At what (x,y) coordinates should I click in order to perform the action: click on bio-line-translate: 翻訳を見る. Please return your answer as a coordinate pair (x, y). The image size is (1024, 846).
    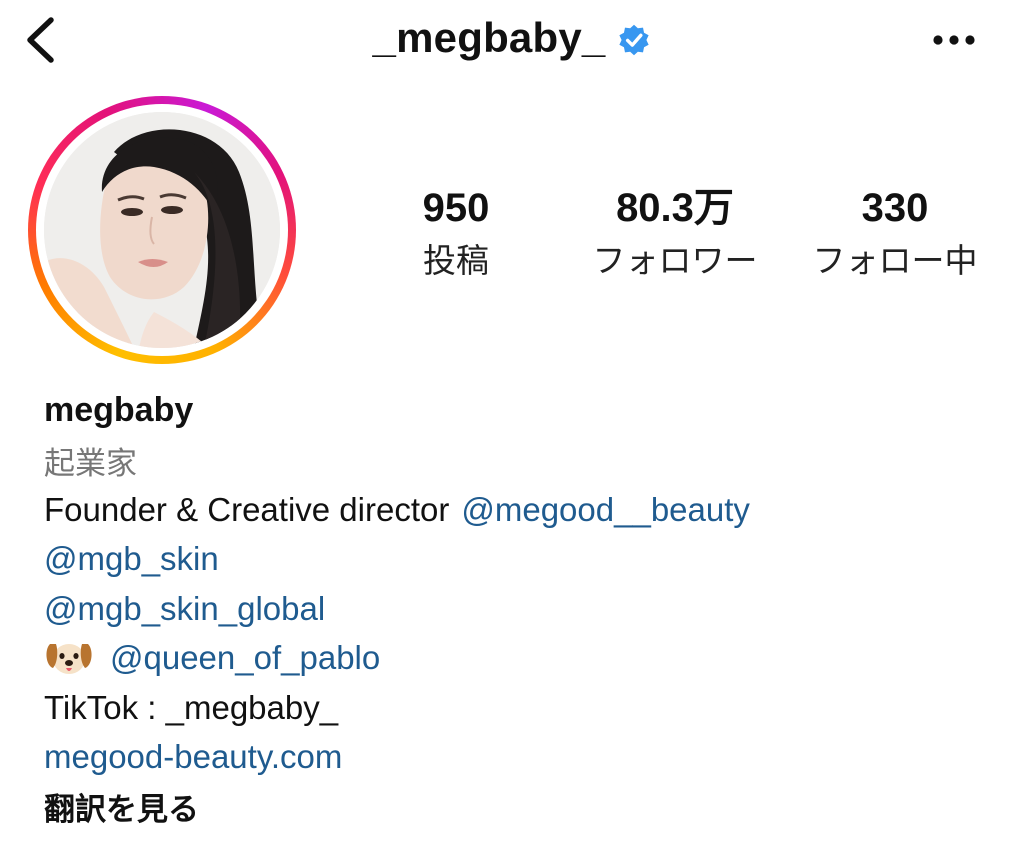
    Looking at the image, I should click on (524, 807).